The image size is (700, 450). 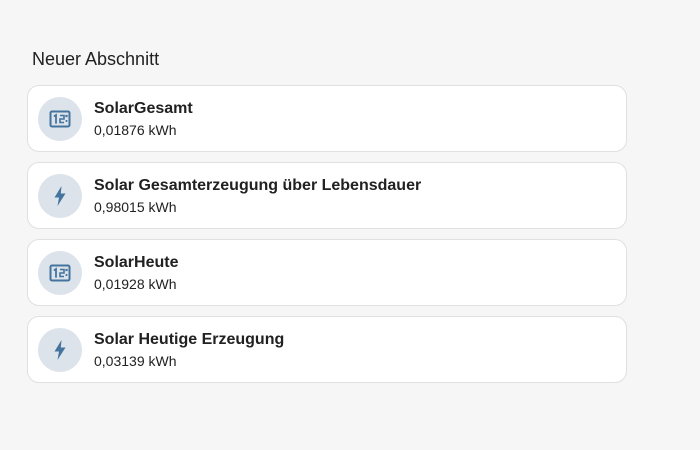 I want to click on section-heading: Neuer Abschnitt, so click(x=96, y=59).